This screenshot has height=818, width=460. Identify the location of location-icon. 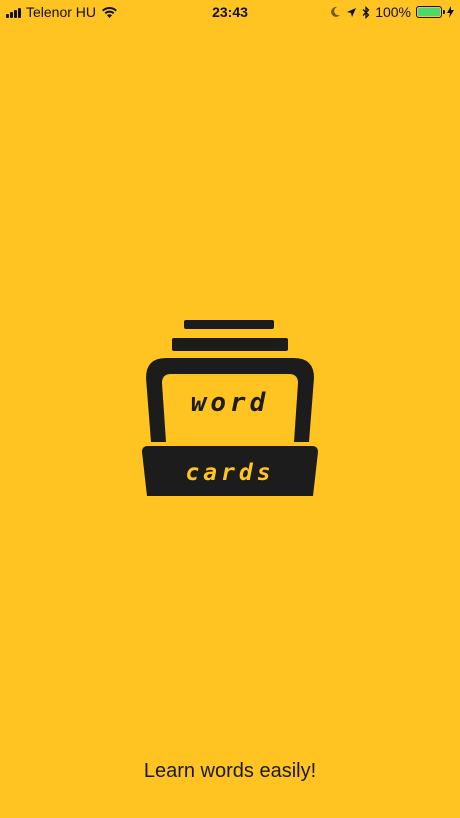
(352, 12).